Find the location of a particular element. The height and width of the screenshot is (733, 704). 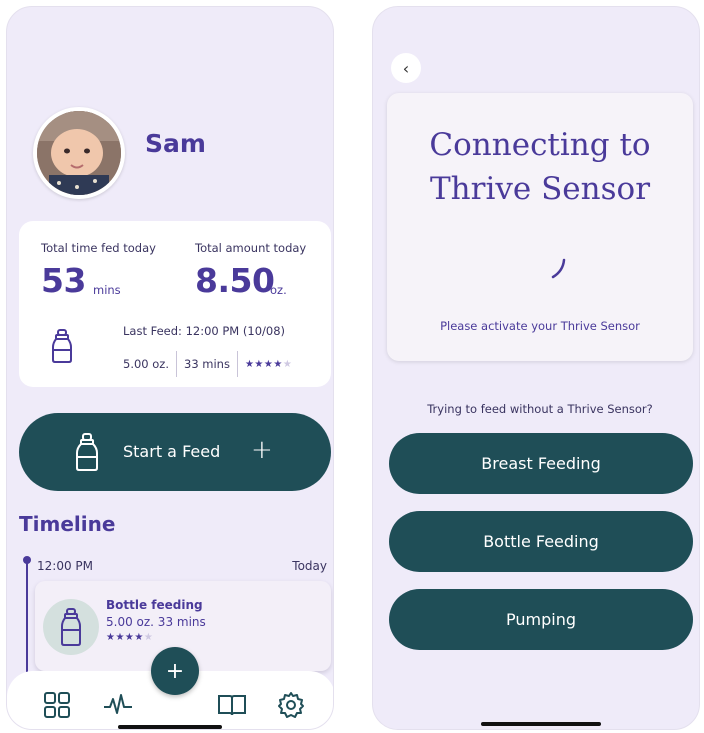

entry-meta: 5.00 oz. 33 mins is located at coordinates (156, 622).